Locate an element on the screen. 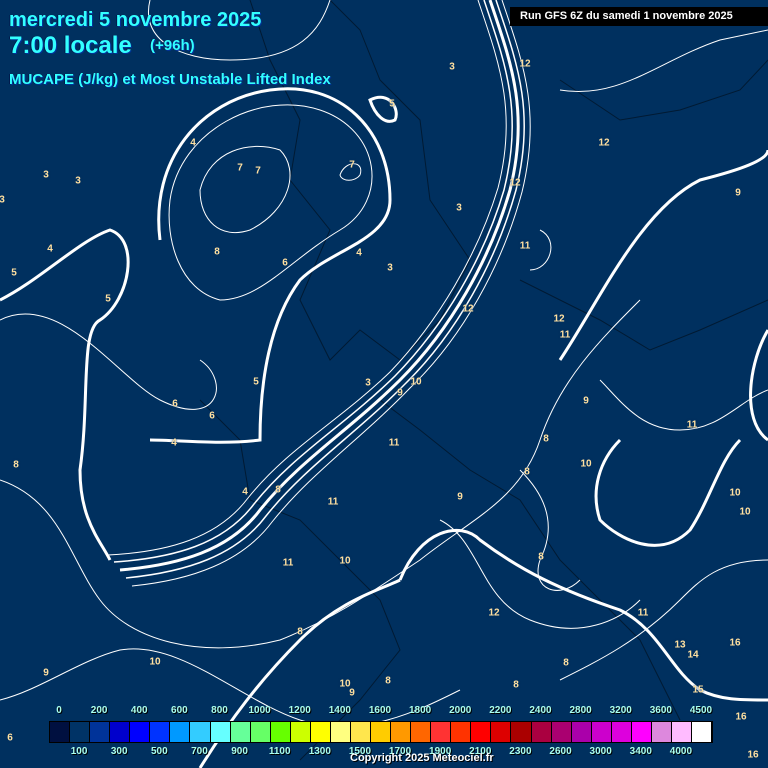 Image resolution: width=768 pixels, height=768 pixels. color-scale-label-top: 2200 is located at coordinates (500, 710).